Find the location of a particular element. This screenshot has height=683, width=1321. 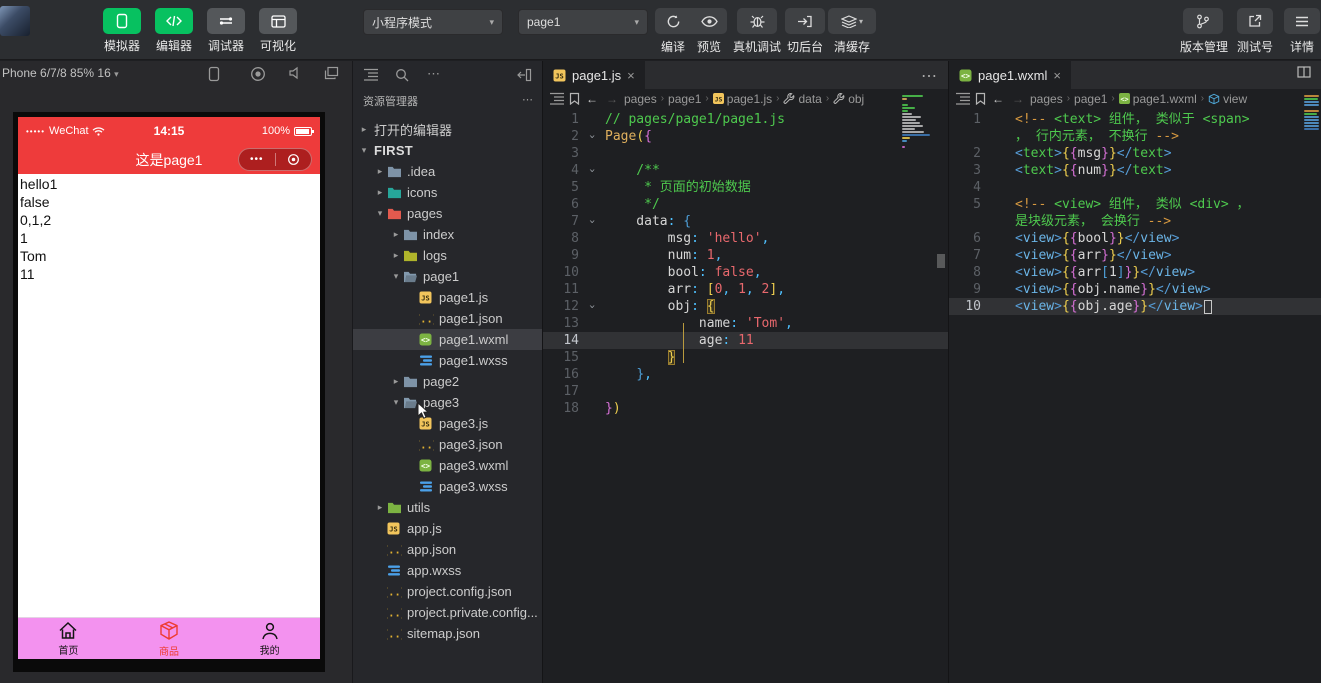

debugger-toggle-button: 调试器 is located at coordinates (226, 31).